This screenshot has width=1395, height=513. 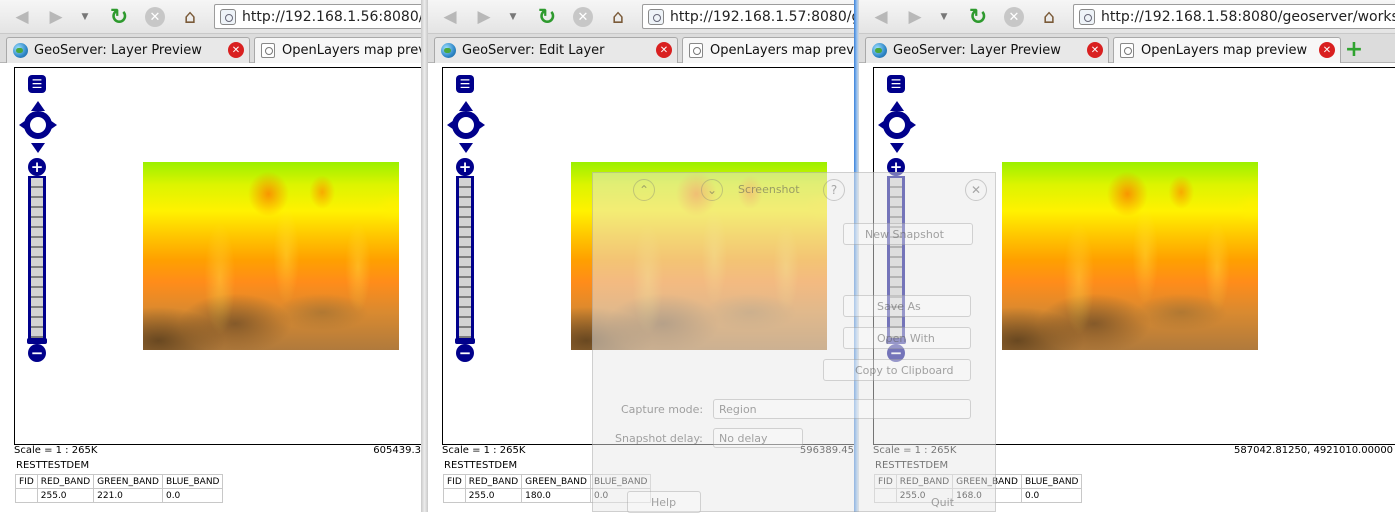 I want to click on page-icon, so click(x=696, y=51).